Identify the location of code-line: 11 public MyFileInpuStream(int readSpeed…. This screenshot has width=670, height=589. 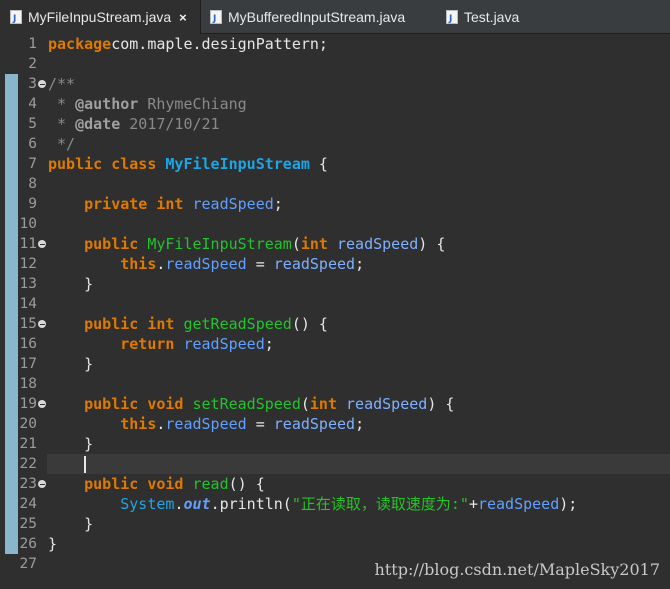
(335, 244).